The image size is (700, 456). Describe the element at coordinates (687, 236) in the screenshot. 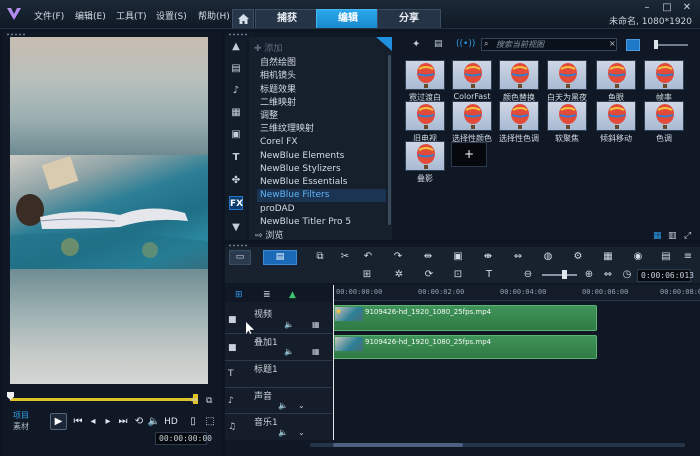

I see `expand-icon: ⤢` at that location.